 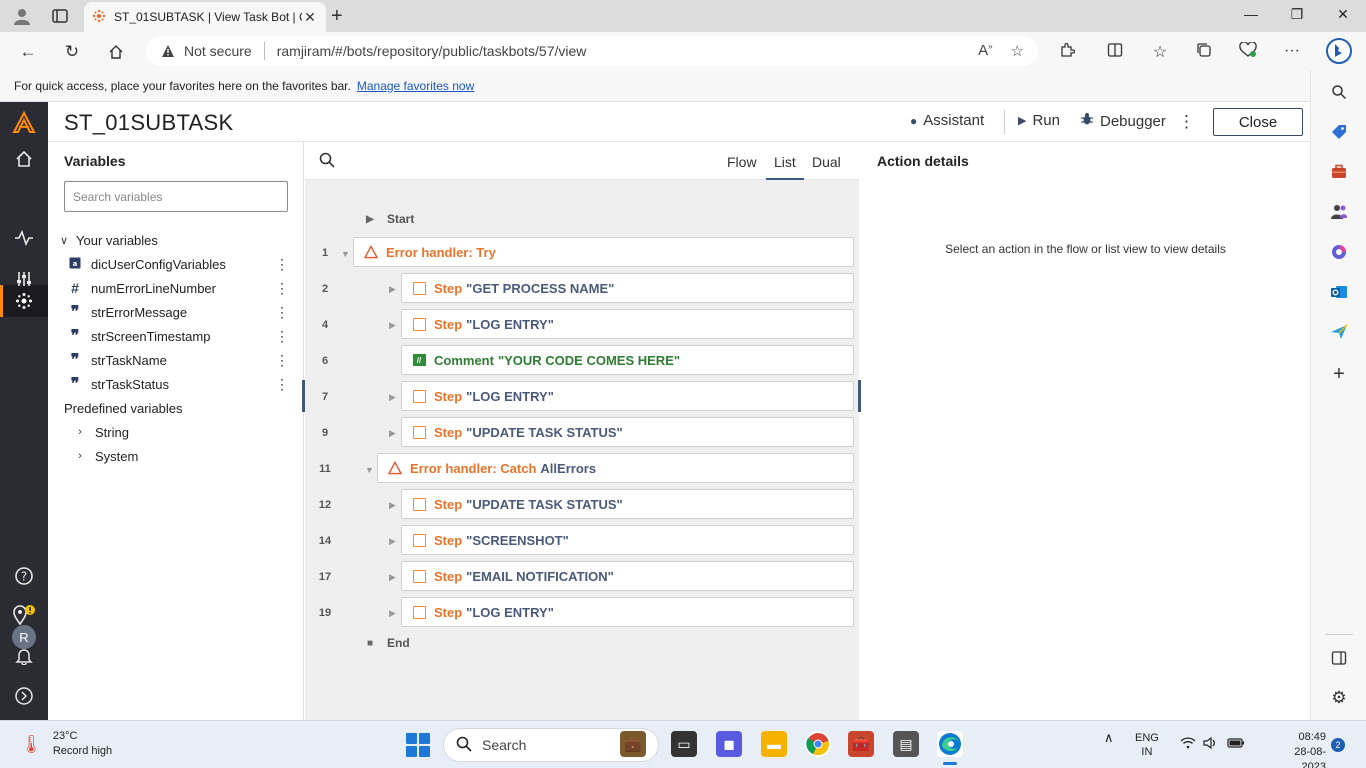 I want to click on predefined-item-system: › System, so click(x=176, y=456).